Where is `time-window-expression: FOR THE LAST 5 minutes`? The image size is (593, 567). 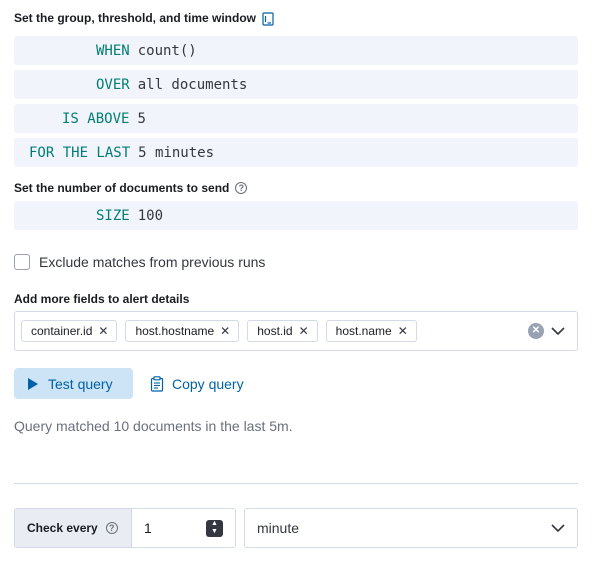
time-window-expression: FOR THE LAST 5 minutes is located at coordinates (296, 152).